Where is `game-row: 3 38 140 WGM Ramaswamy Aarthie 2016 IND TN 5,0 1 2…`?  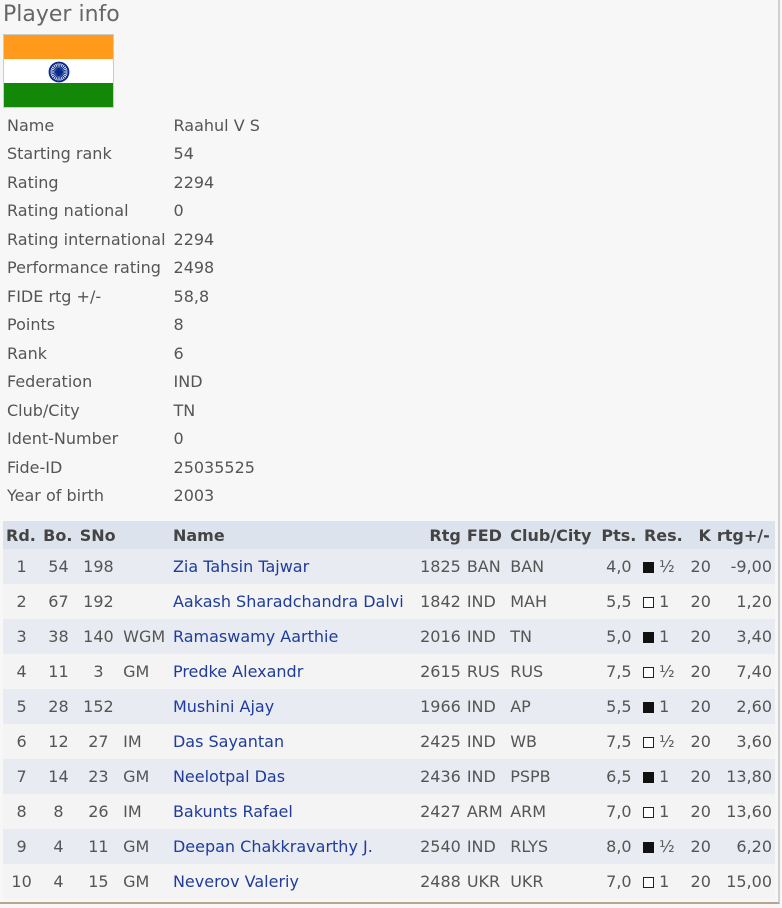 game-row: 3 38 140 WGM Ramaswamy Aarthie 2016 IND TN 5,0 1 2… is located at coordinates (389, 636).